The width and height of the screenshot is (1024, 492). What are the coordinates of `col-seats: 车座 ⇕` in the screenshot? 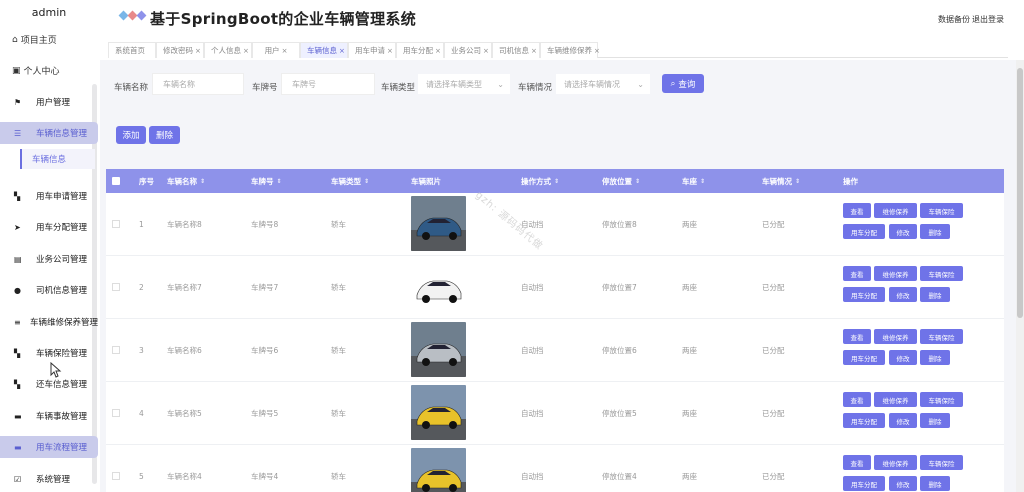 It's located at (693, 181).